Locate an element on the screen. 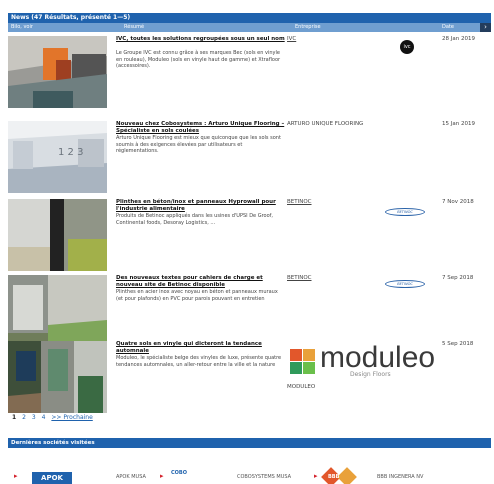 The height and width of the screenshot is (484, 494). moduleo-logo: moduleo Design Floors is located at coordinates (365, 360).